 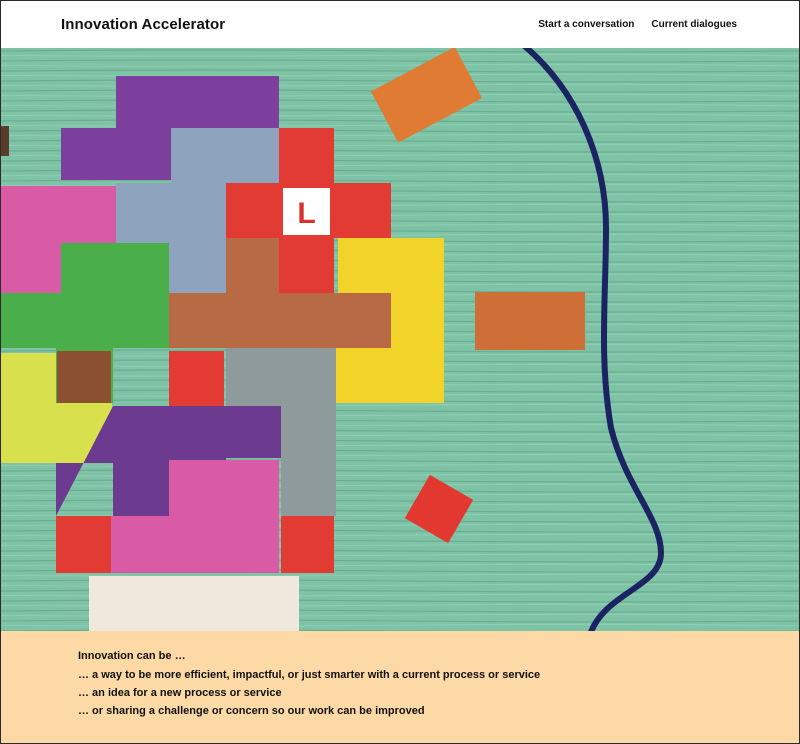 I want to click on logo-glyph: L, so click(x=306, y=213).